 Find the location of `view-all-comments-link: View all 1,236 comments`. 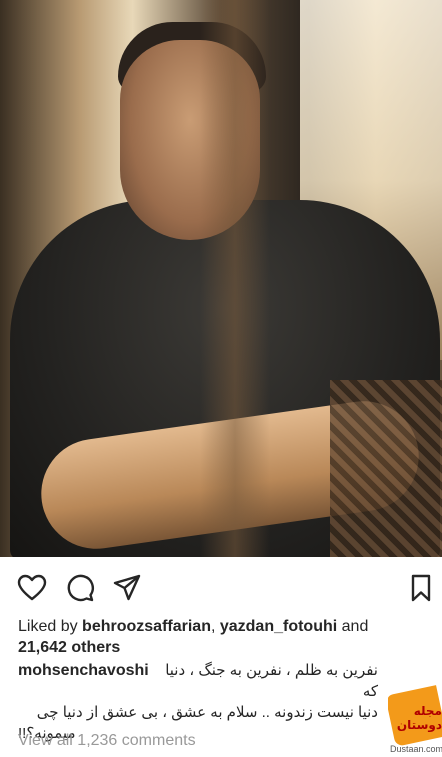

view-all-comments-link: View all 1,236 comments is located at coordinates (107, 741).